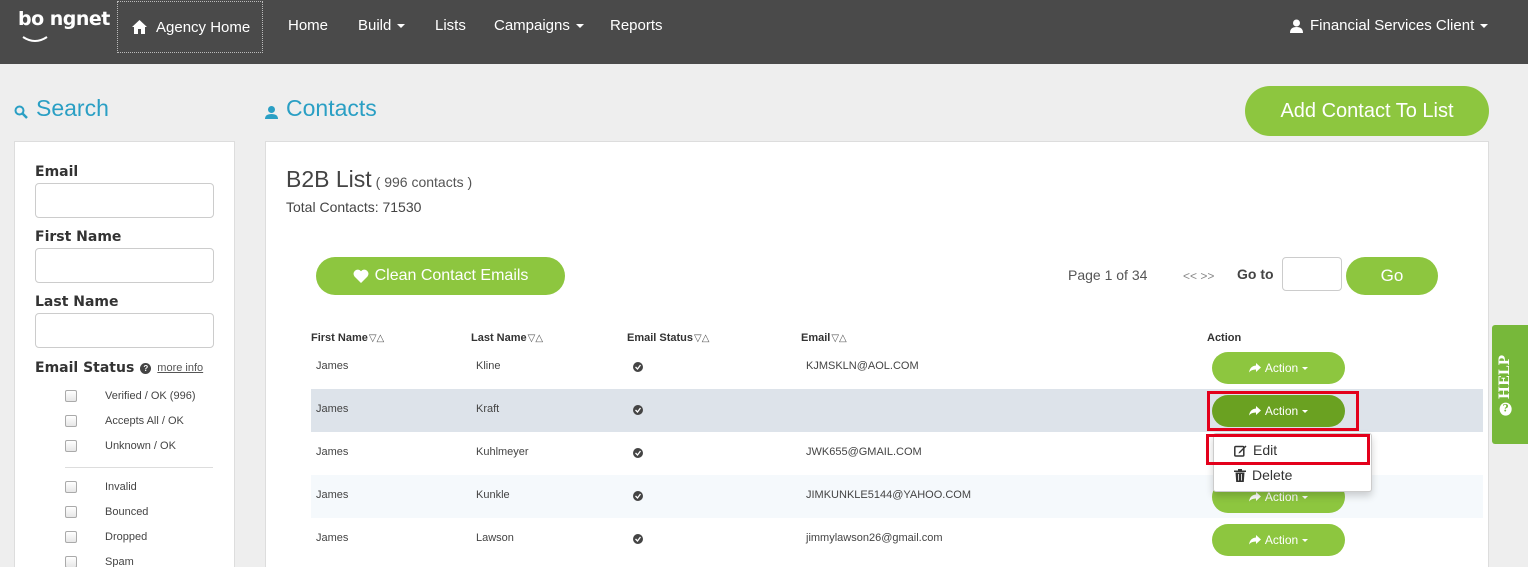 This screenshot has width=1528, height=567. What do you see at coordinates (139, 27) in the screenshot?
I see `home-icon` at bounding box center [139, 27].